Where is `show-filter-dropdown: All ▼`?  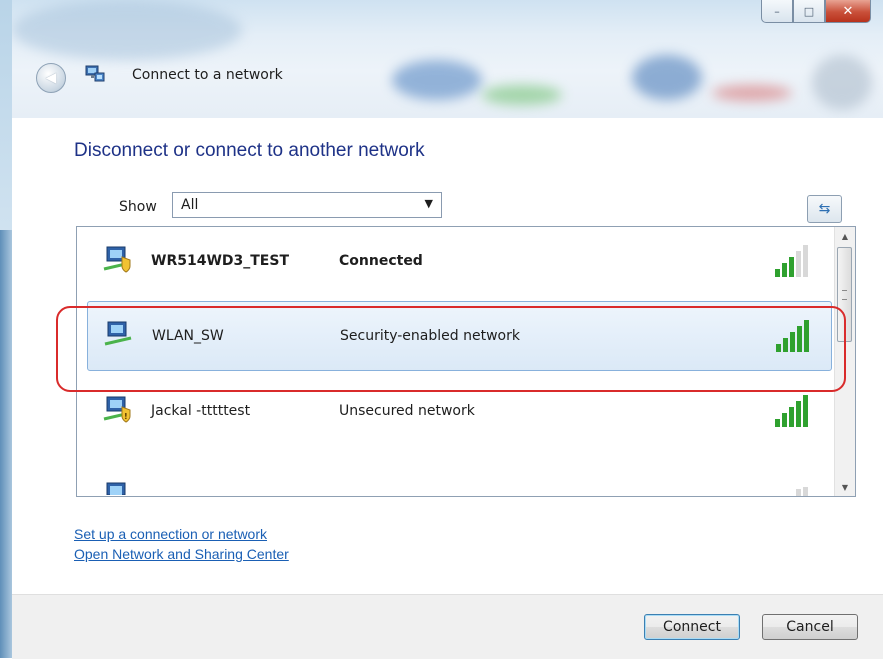
show-filter-dropdown: All ▼ is located at coordinates (307, 205).